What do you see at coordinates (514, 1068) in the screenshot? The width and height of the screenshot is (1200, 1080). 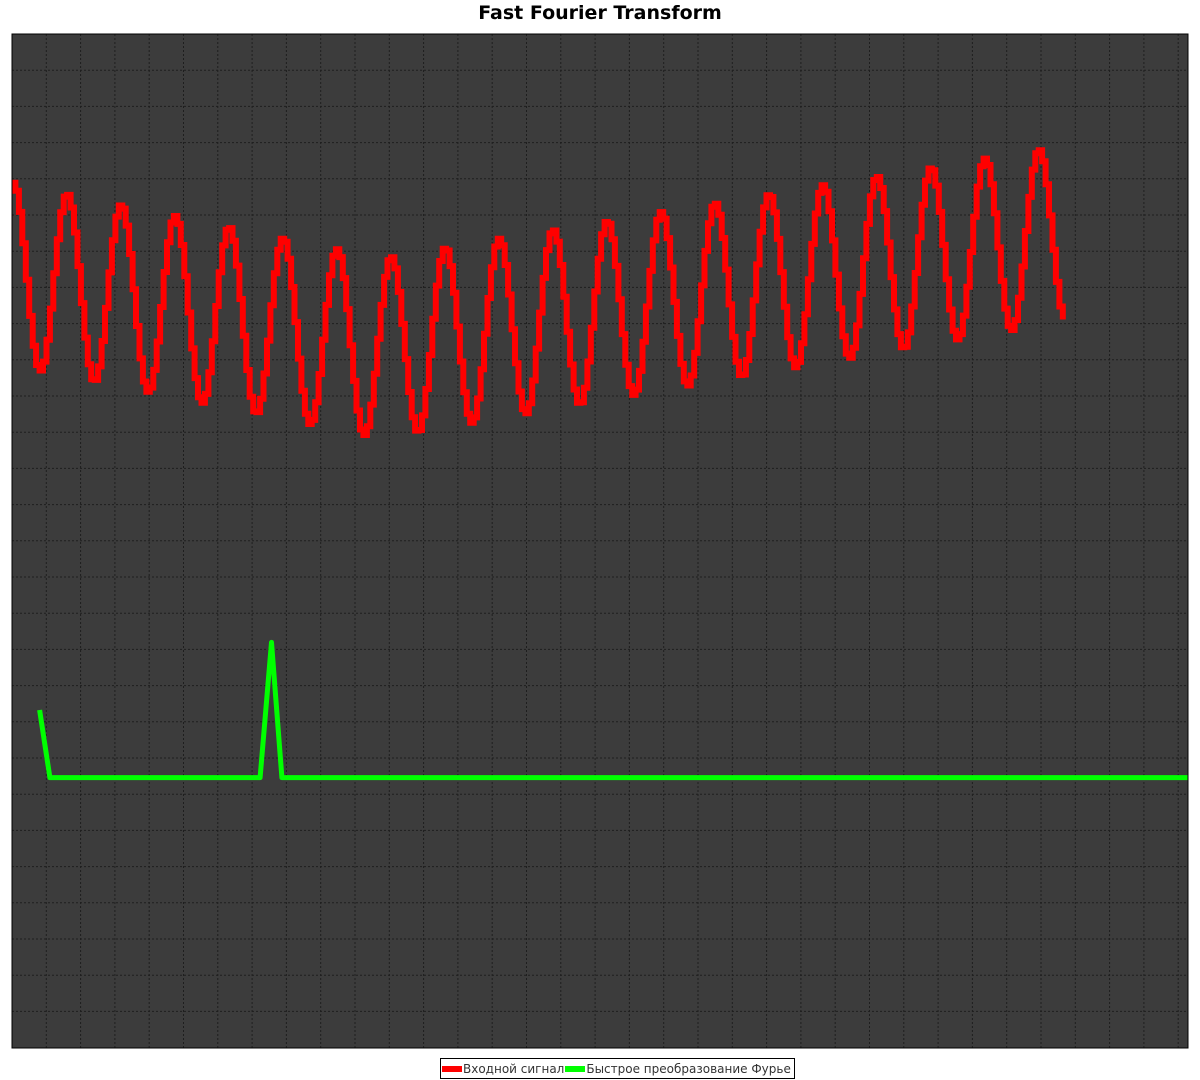 I see `legend-label-input: Входной сигнал` at bounding box center [514, 1068].